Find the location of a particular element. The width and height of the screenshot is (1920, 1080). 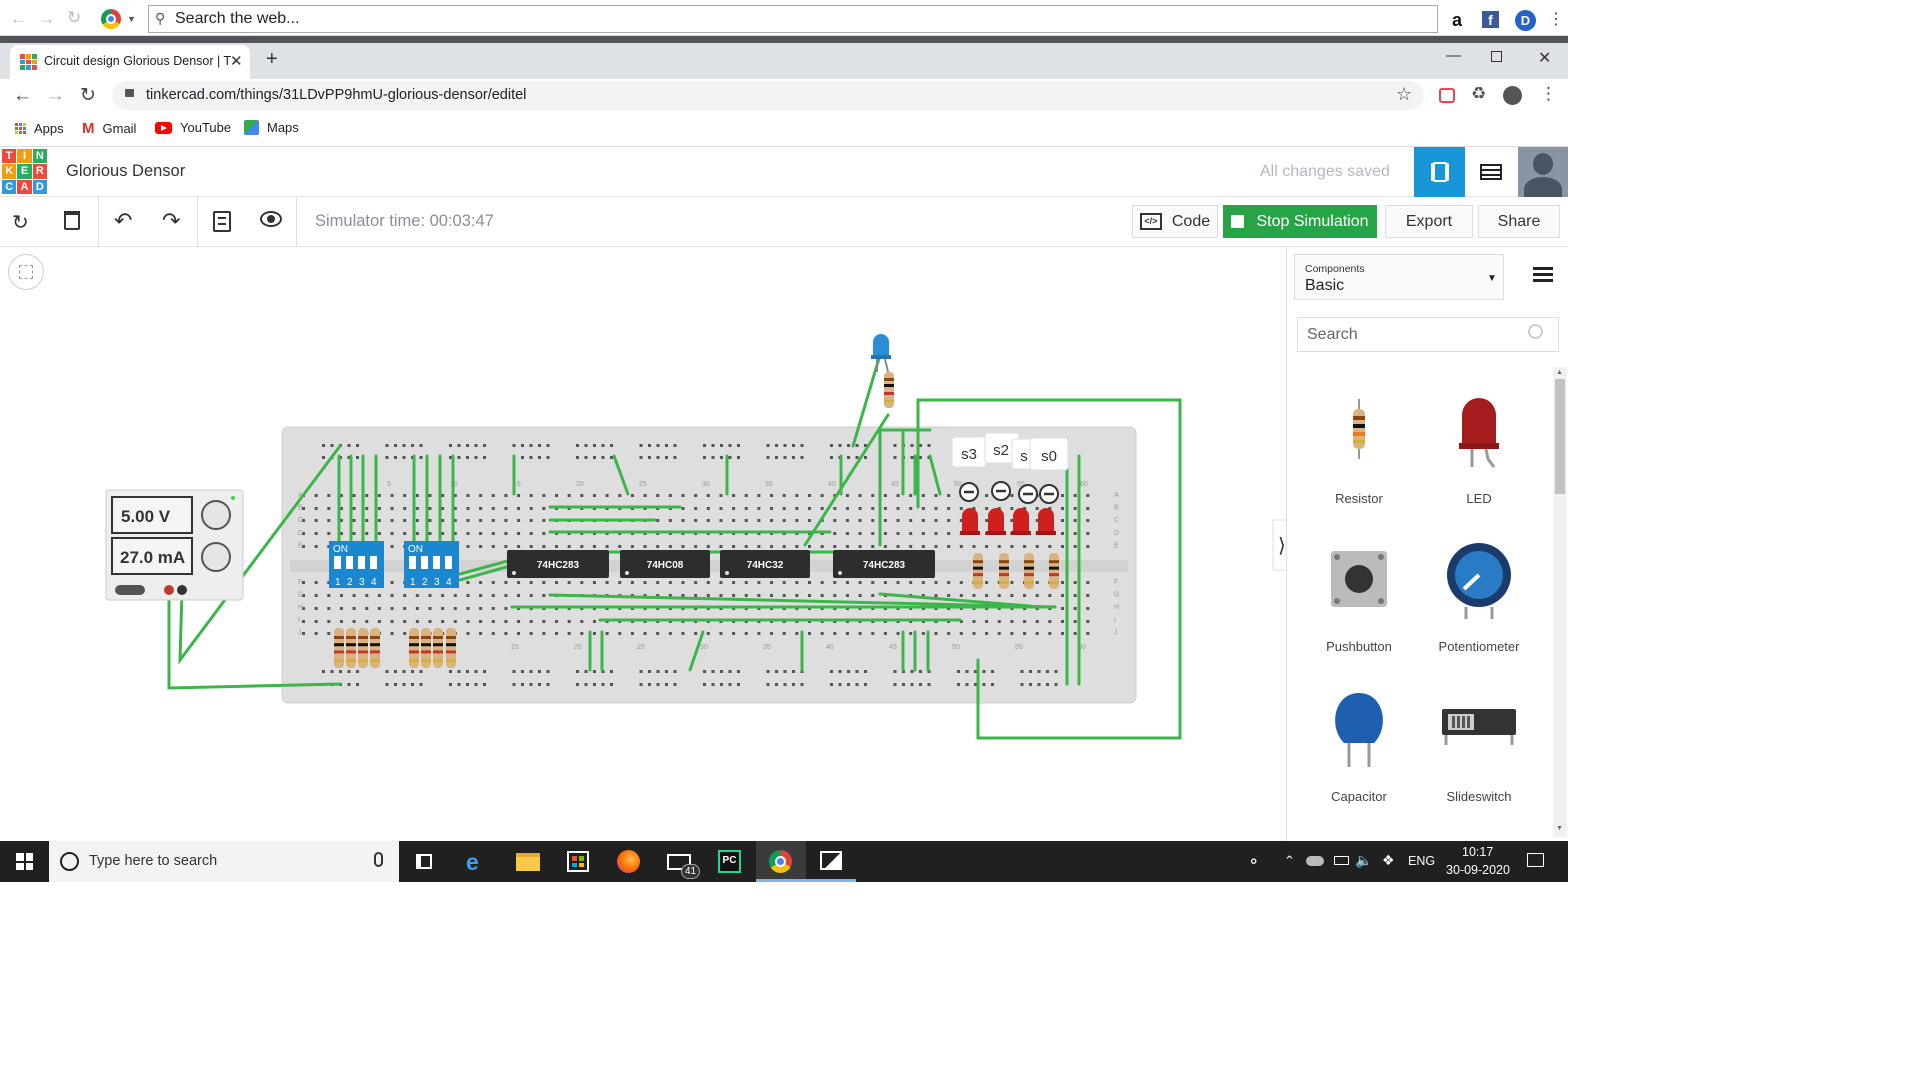

redo-icon: ↷ is located at coordinates (171, 221).